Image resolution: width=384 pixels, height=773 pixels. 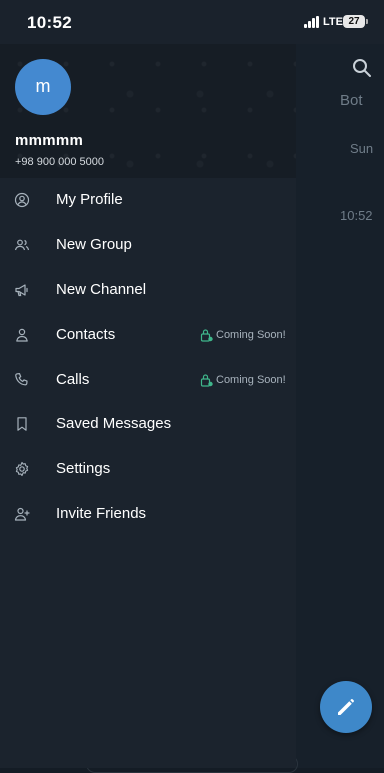 I want to click on profile-phone: +98 900 000 5000, so click(x=60, y=162).